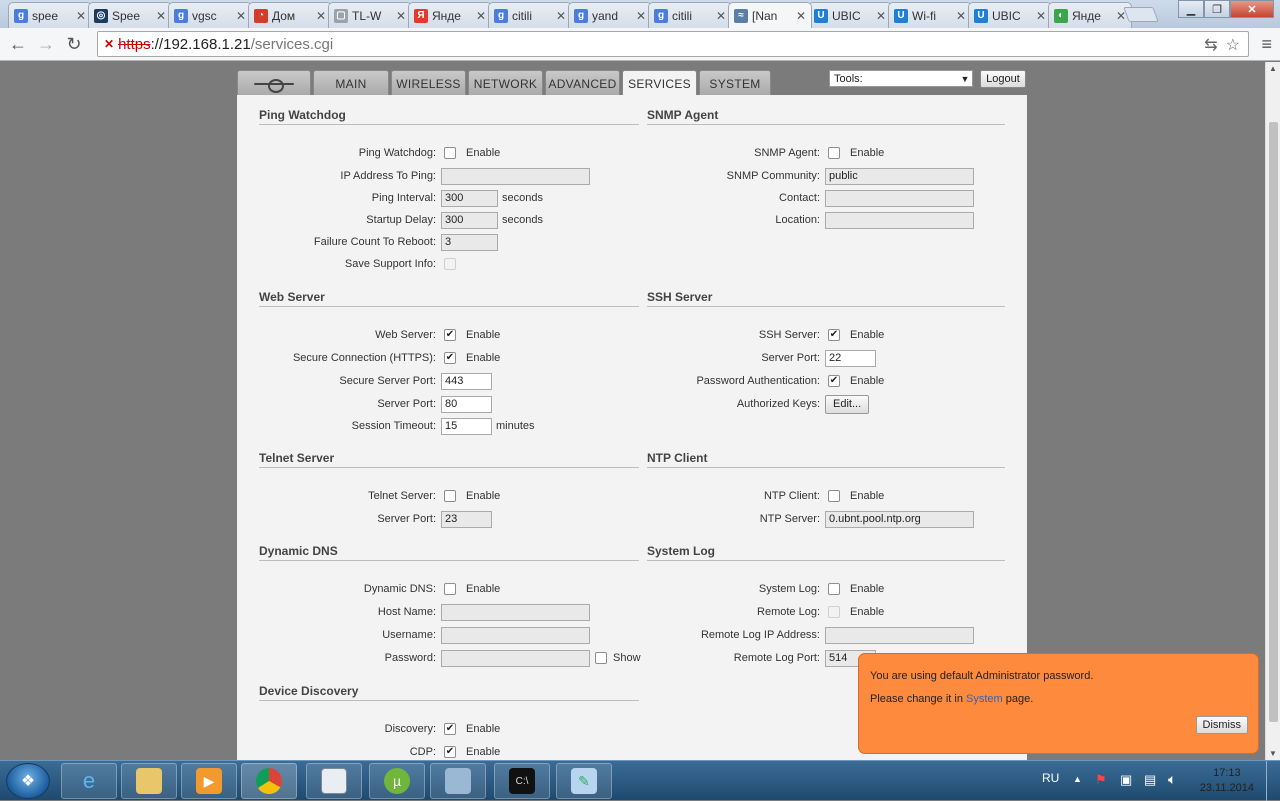 Image resolution: width=1280 pixels, height=801 pixels. Describe the element at coordinates (466, 519) in the screenshot. I see `telnet-port-input: 23` at that location.